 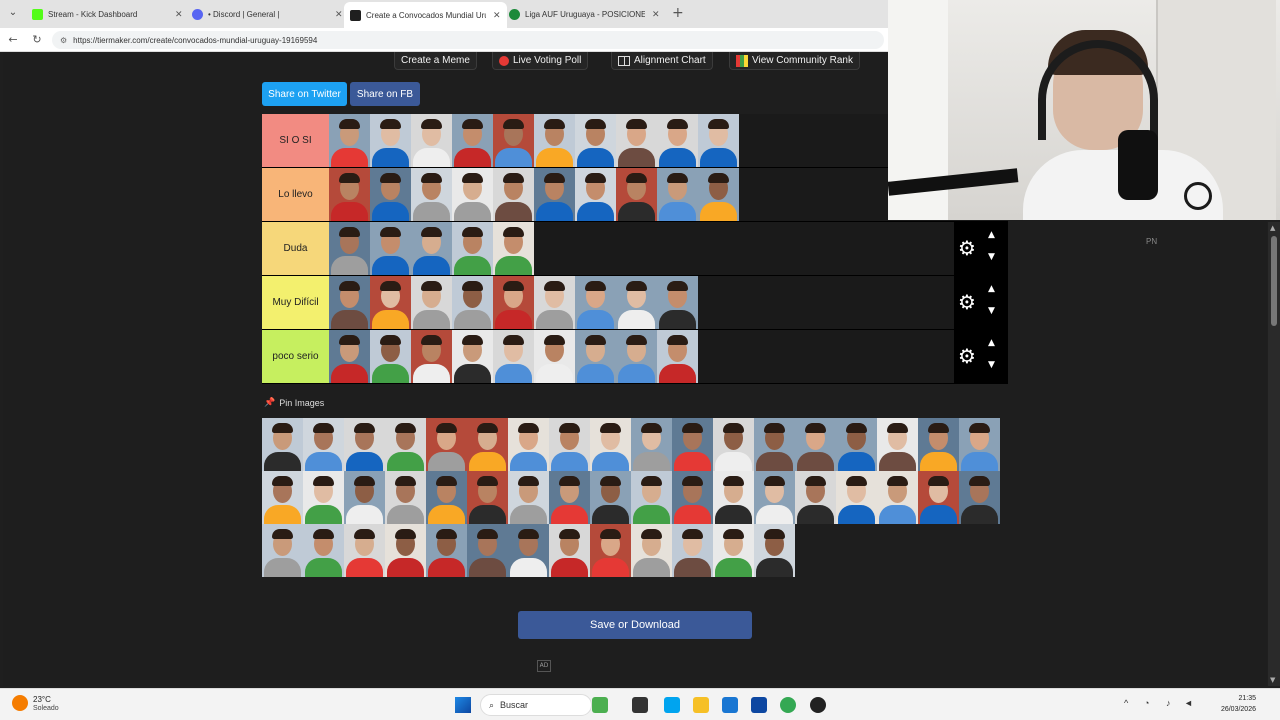 I want to click on file-explorer-icon, so click(x=701, y=705).